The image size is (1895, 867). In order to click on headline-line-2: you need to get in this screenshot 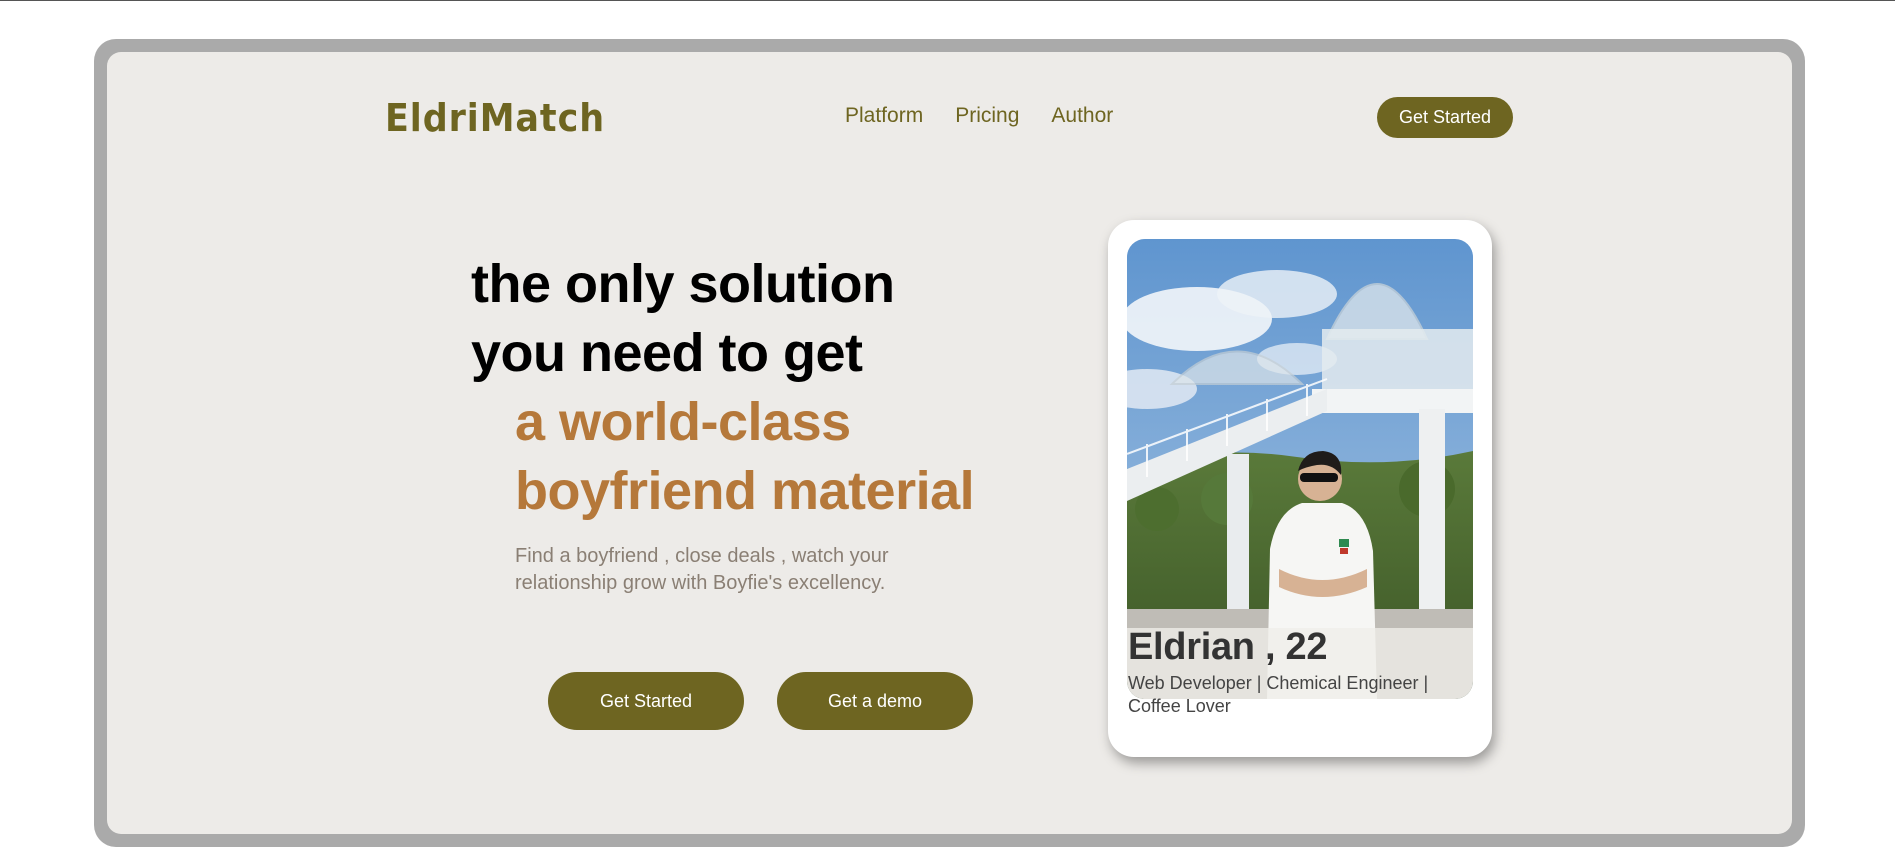, I will do `click(667, 353)`.